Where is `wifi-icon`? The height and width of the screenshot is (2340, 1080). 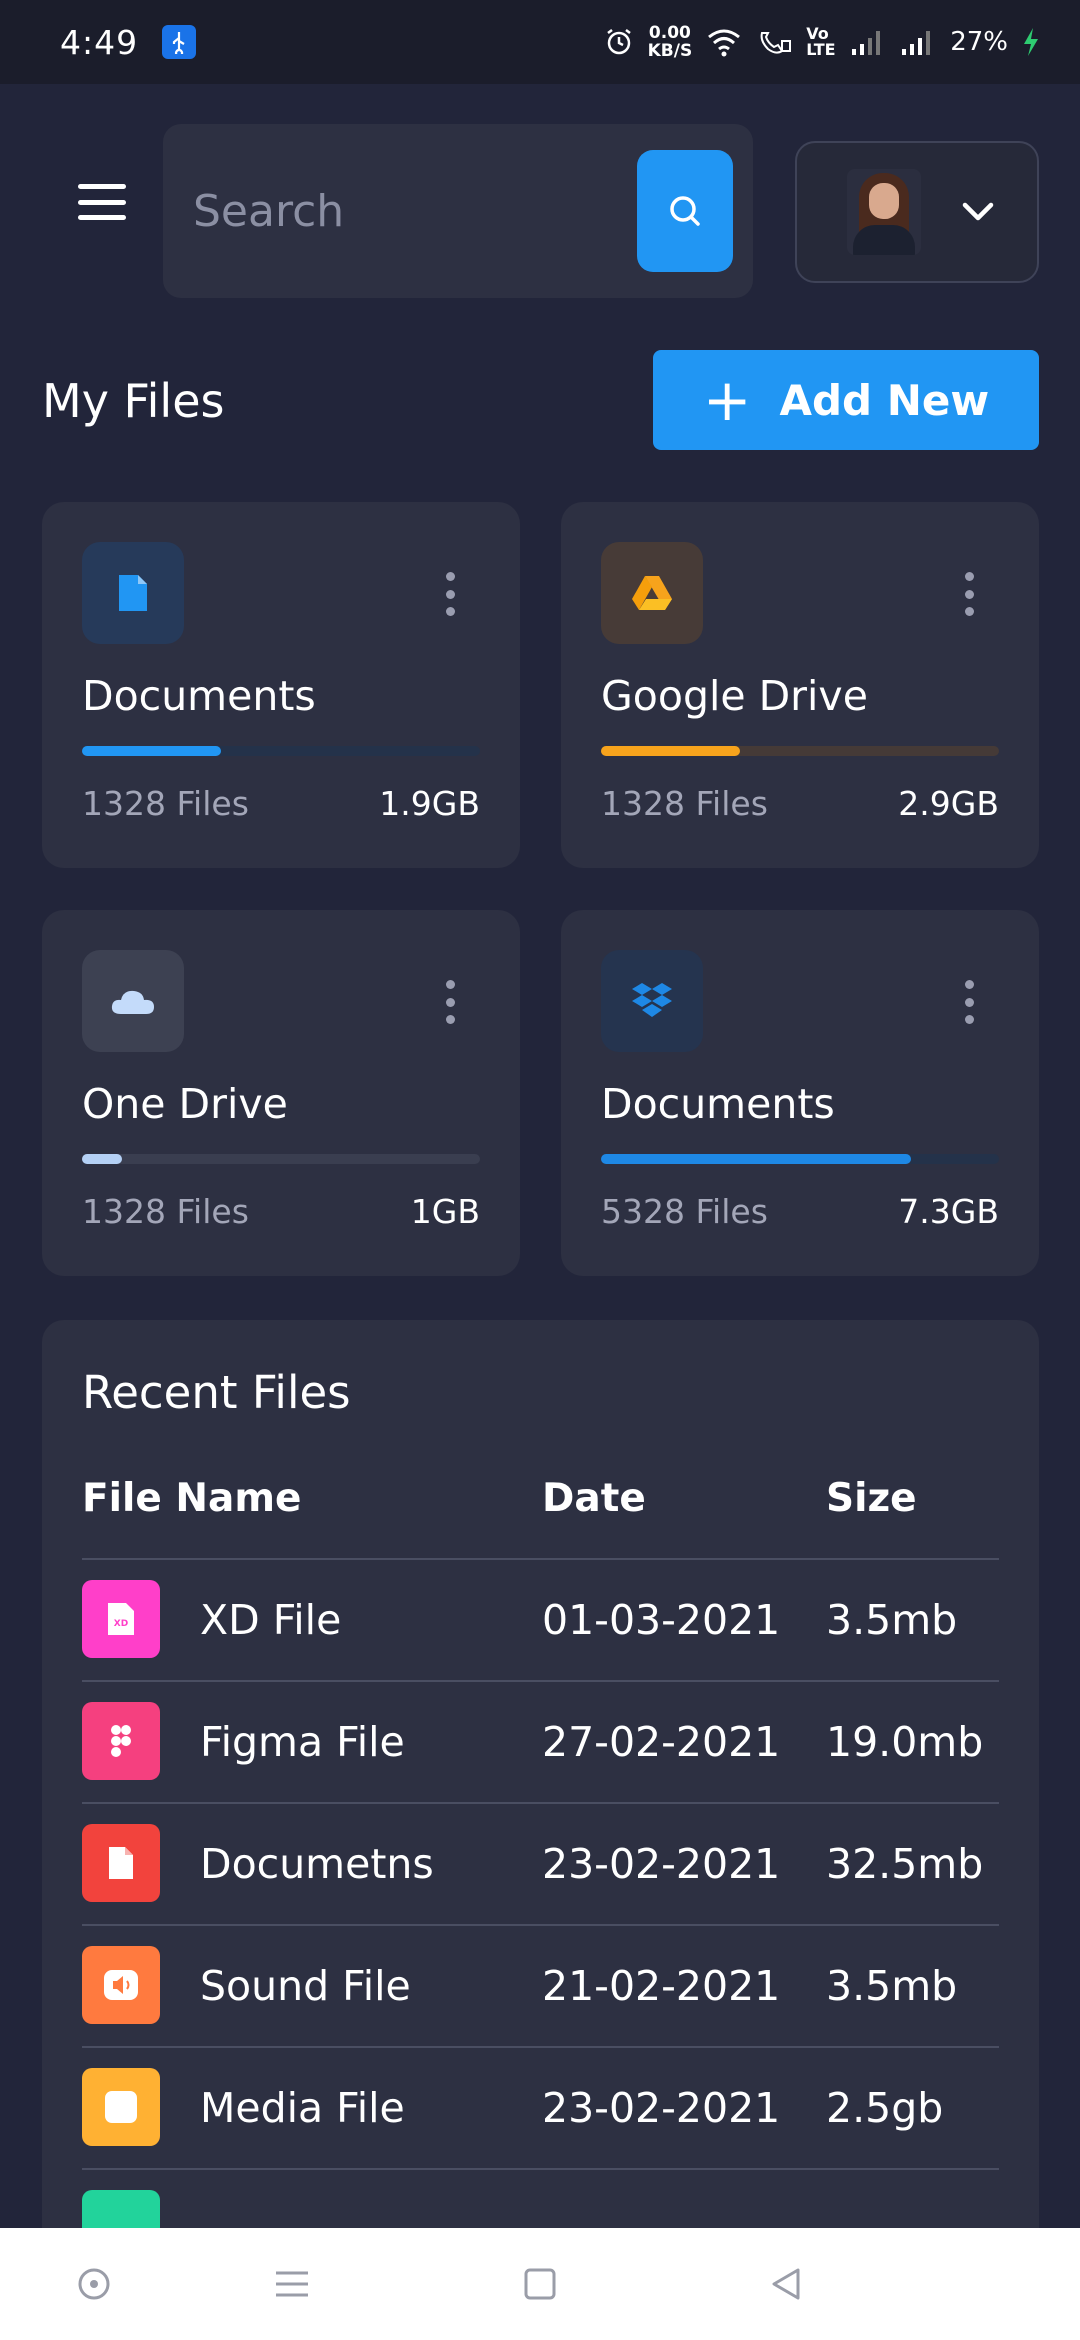
wifi-icon is located at coordinates (724, 43).